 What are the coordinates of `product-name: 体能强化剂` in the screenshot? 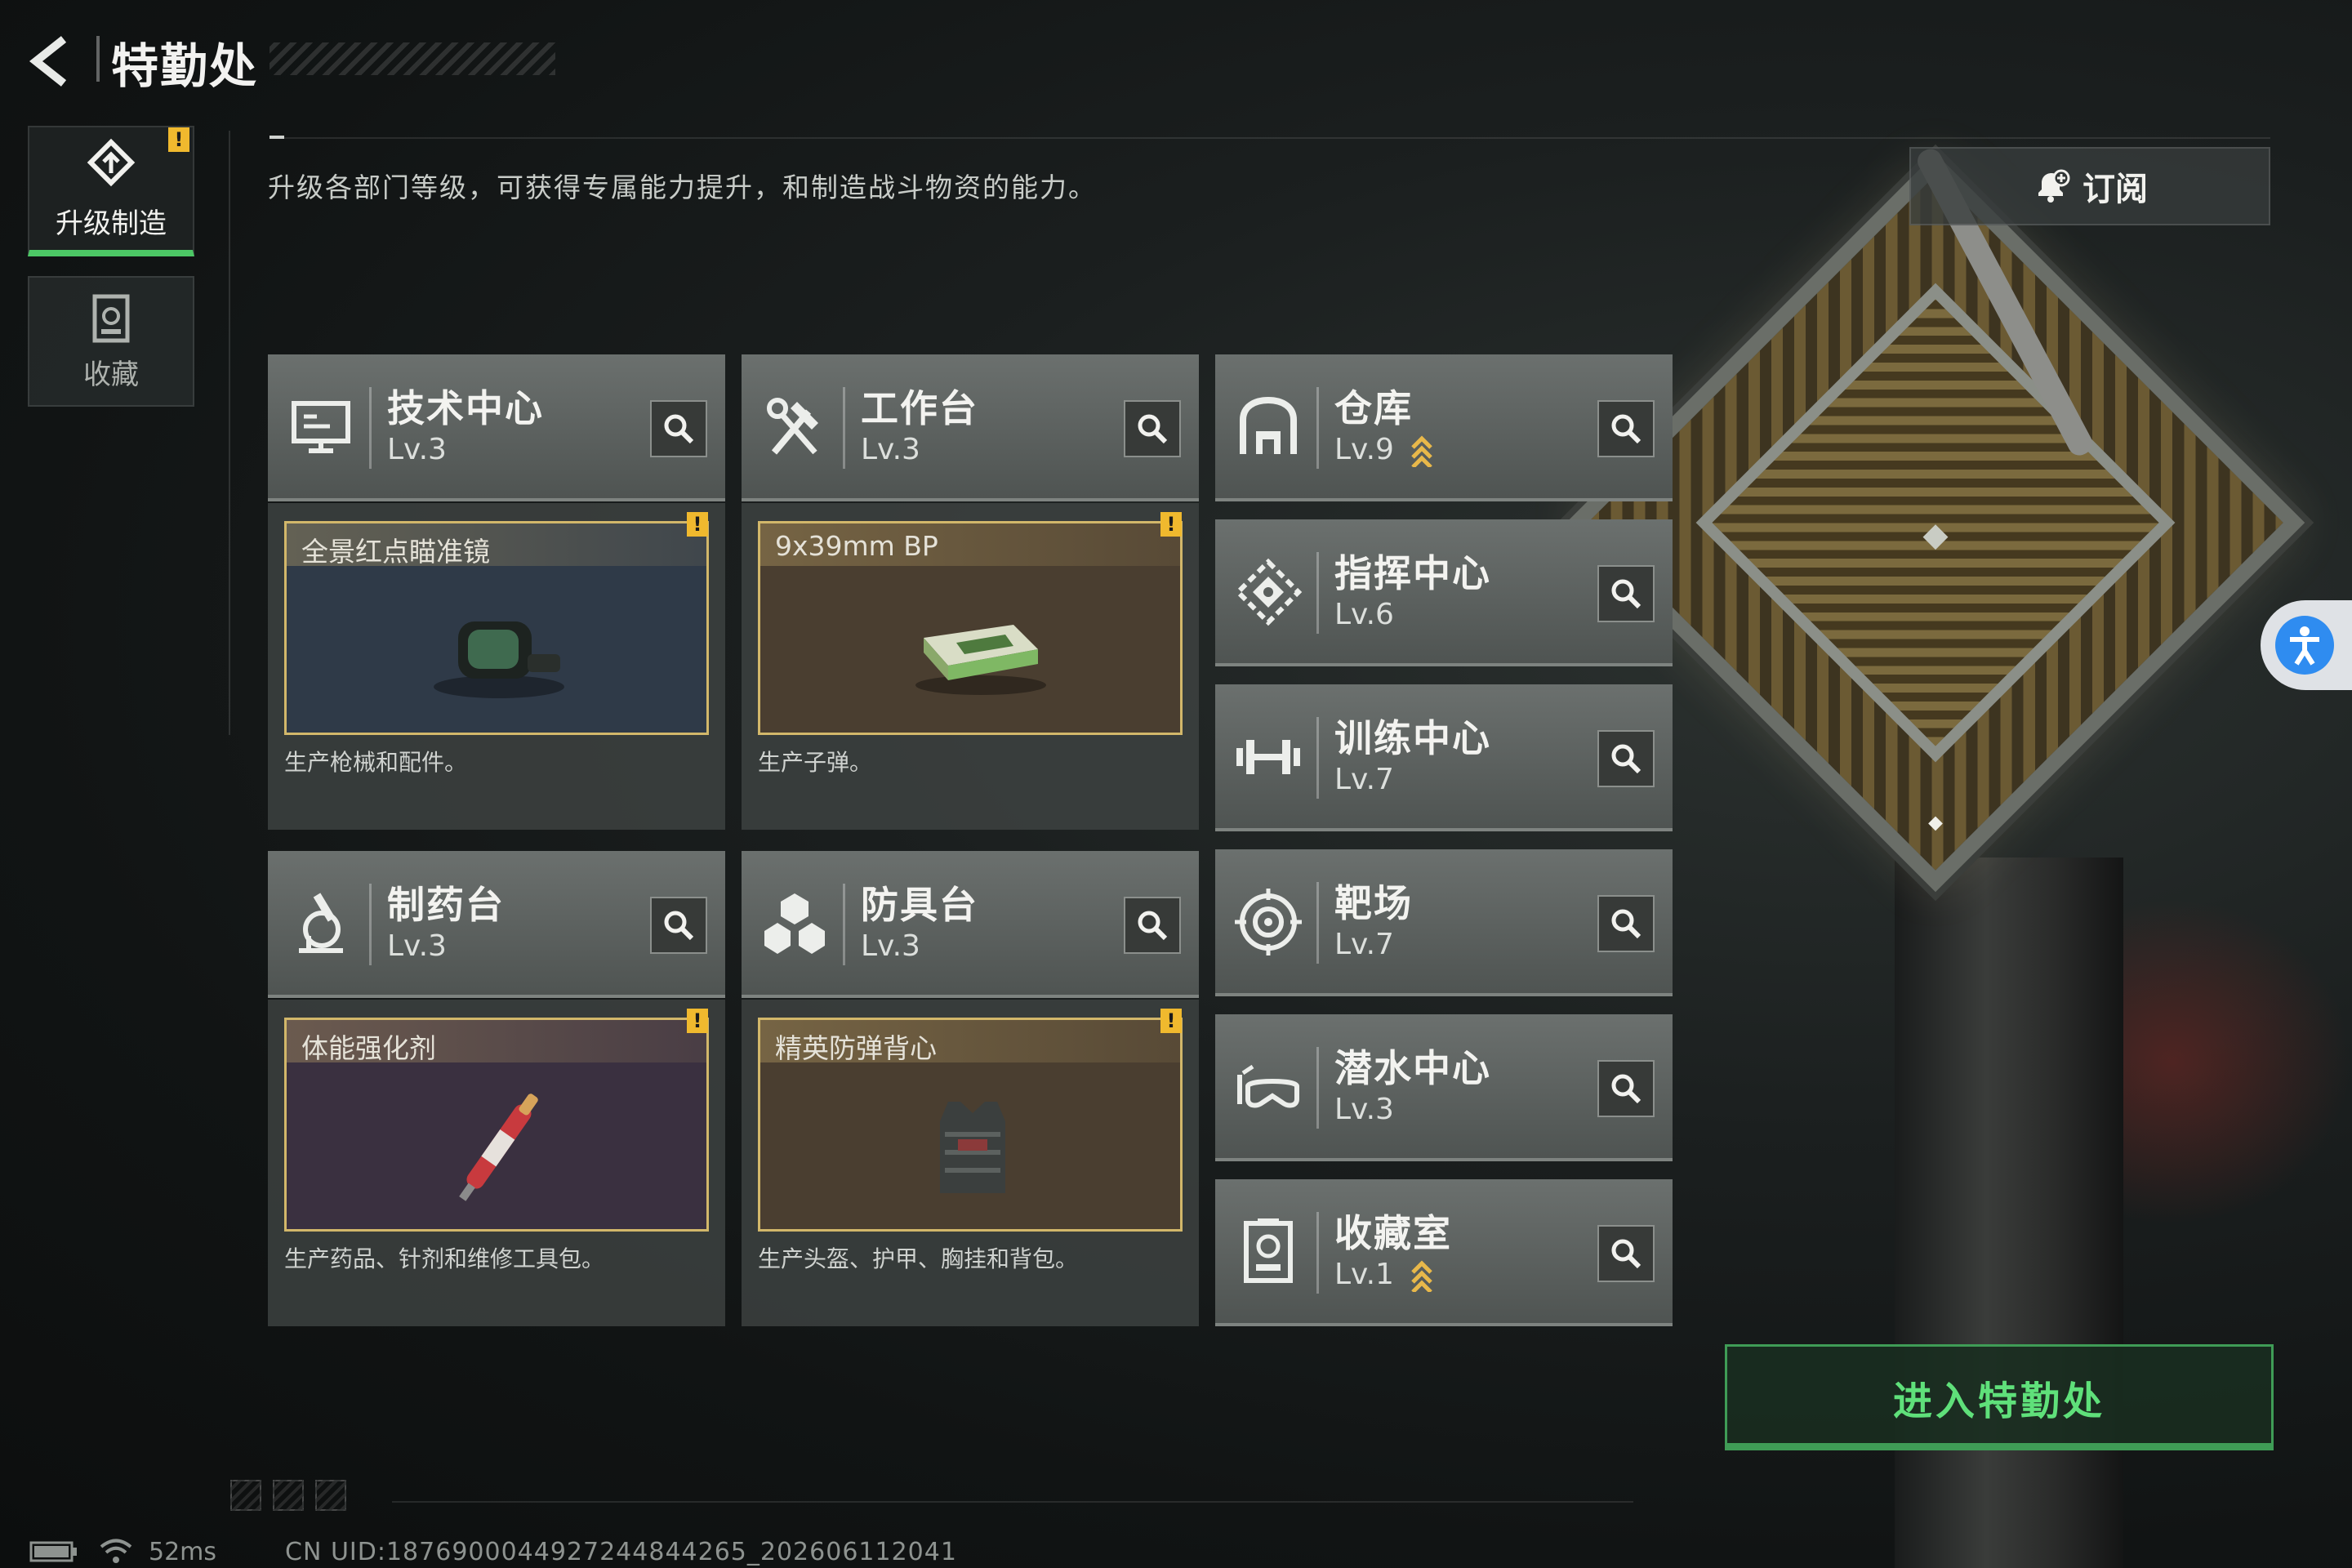 It's located at (368, 1048).